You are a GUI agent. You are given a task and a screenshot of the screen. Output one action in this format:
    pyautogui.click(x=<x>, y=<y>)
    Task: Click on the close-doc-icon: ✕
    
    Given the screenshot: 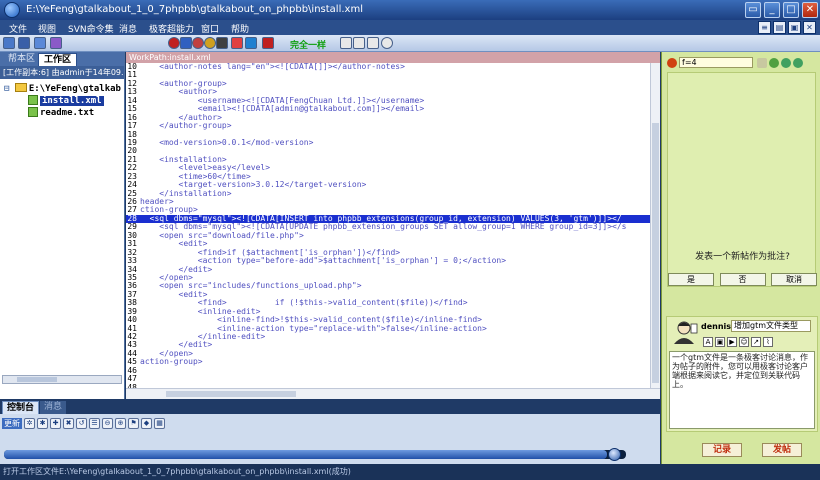 What is the action you would take?
    pyautogui.click(x=809, y=27)
    